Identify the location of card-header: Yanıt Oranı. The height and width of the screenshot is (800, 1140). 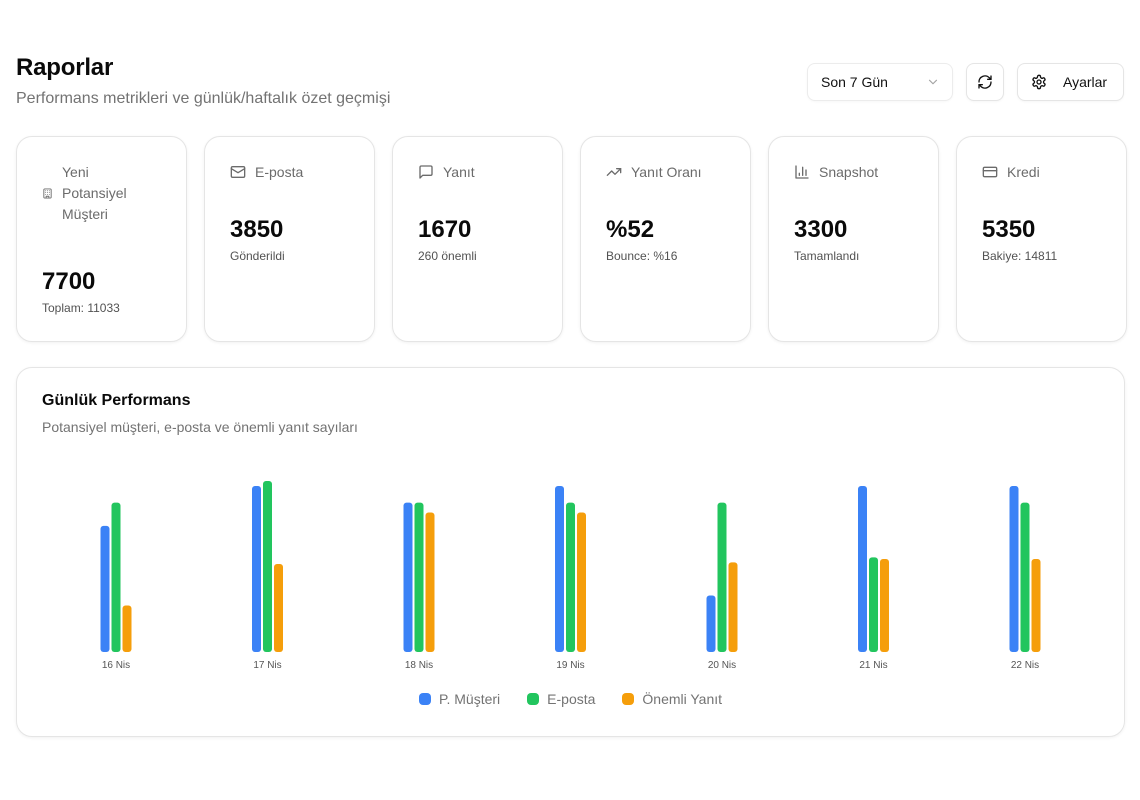
(668, 172).